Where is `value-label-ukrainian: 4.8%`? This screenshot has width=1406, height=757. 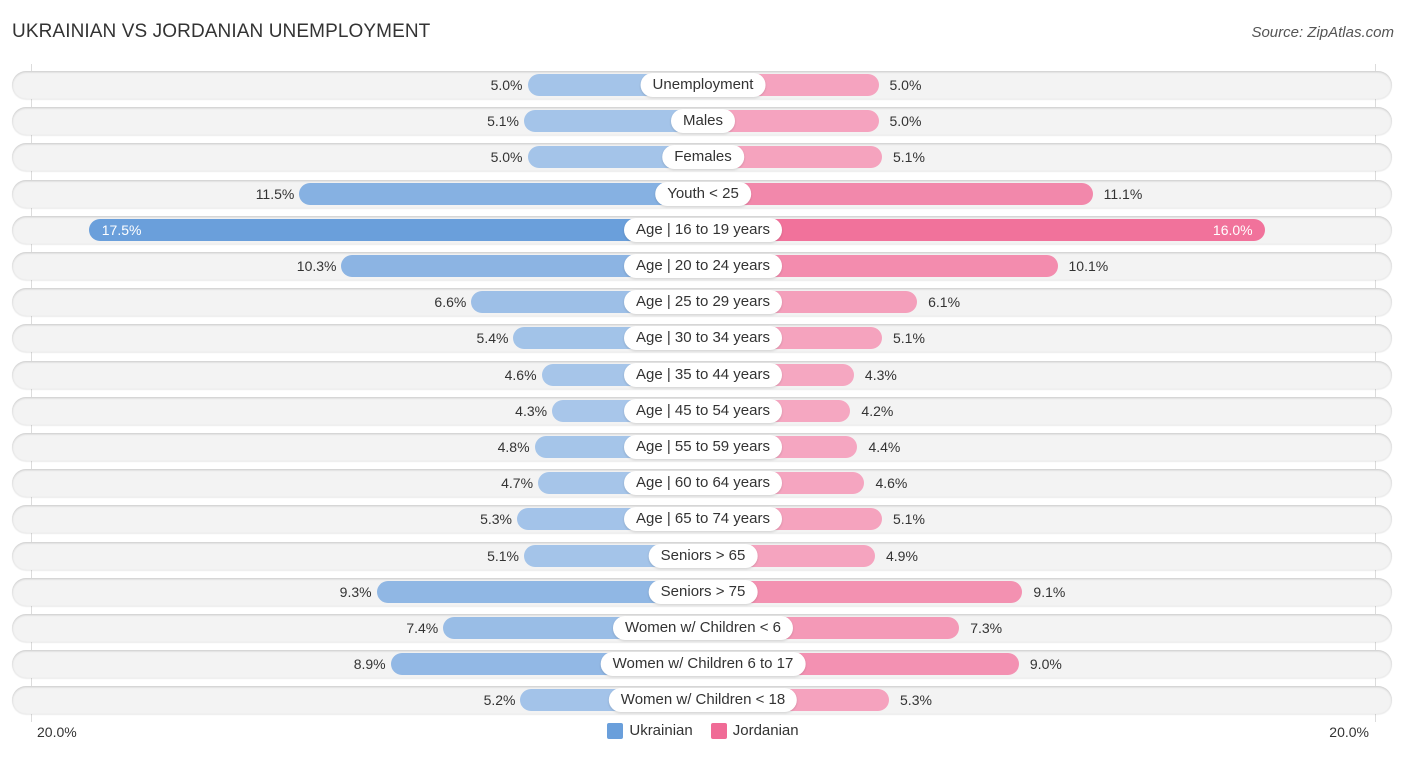 value-label-ukrainian: 4.8% is located at coordinates (513, 447).